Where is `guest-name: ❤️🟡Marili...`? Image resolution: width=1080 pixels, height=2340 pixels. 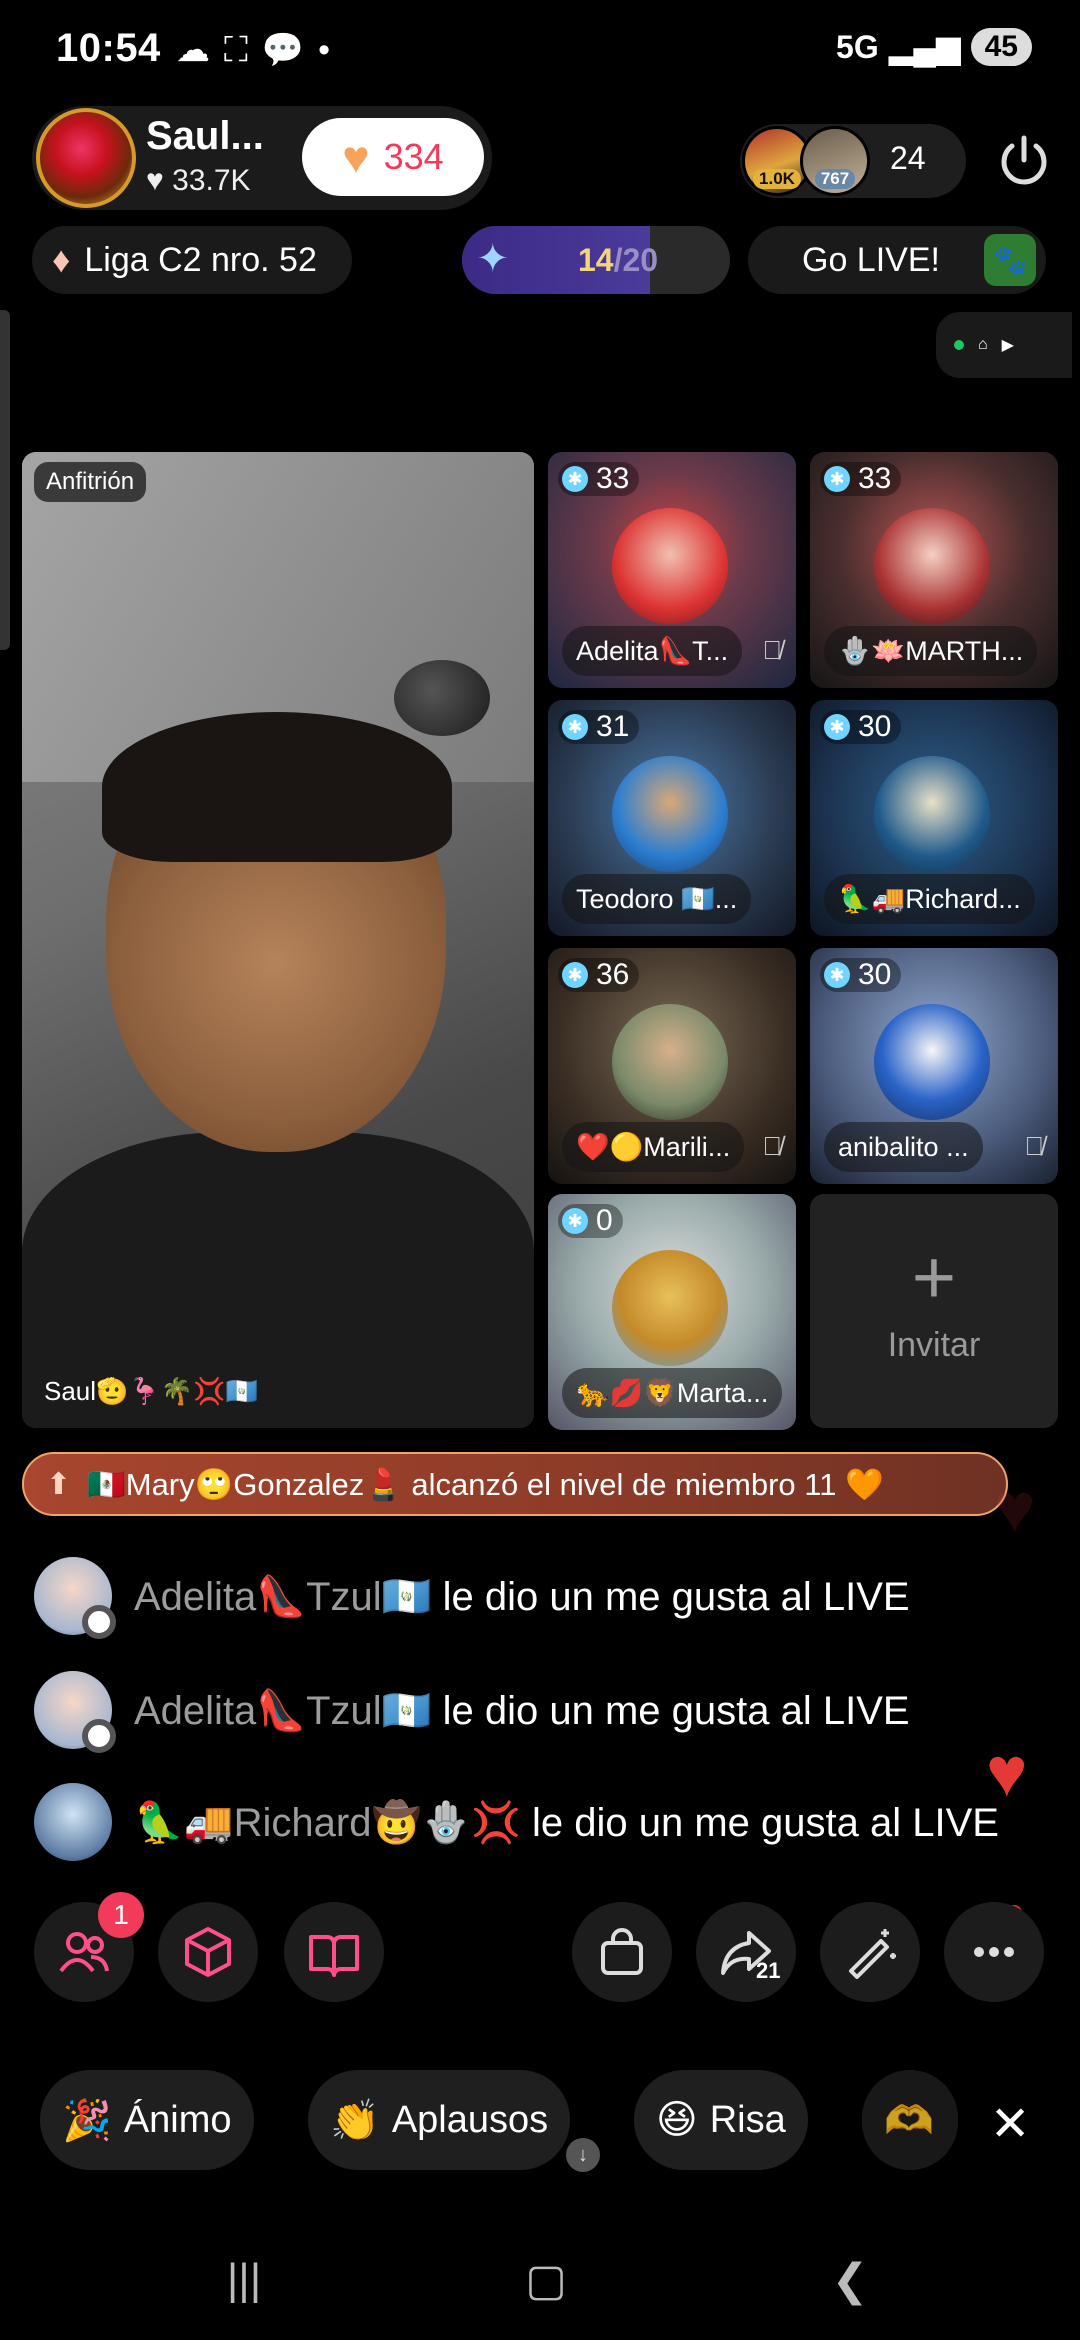
guest-name: ❤️🟡Marili... is located at coordinates (653, 1147).